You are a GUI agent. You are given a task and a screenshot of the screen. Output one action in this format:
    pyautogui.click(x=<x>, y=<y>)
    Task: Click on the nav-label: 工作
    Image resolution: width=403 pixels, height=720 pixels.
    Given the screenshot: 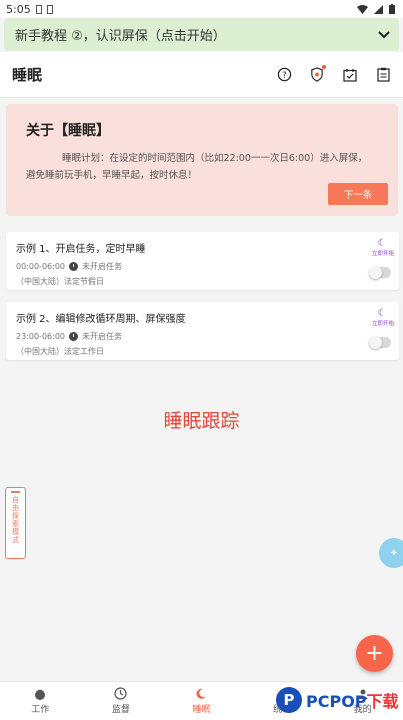 What is the action you would take?
    pyautogui.click(x=40, y=710)
    